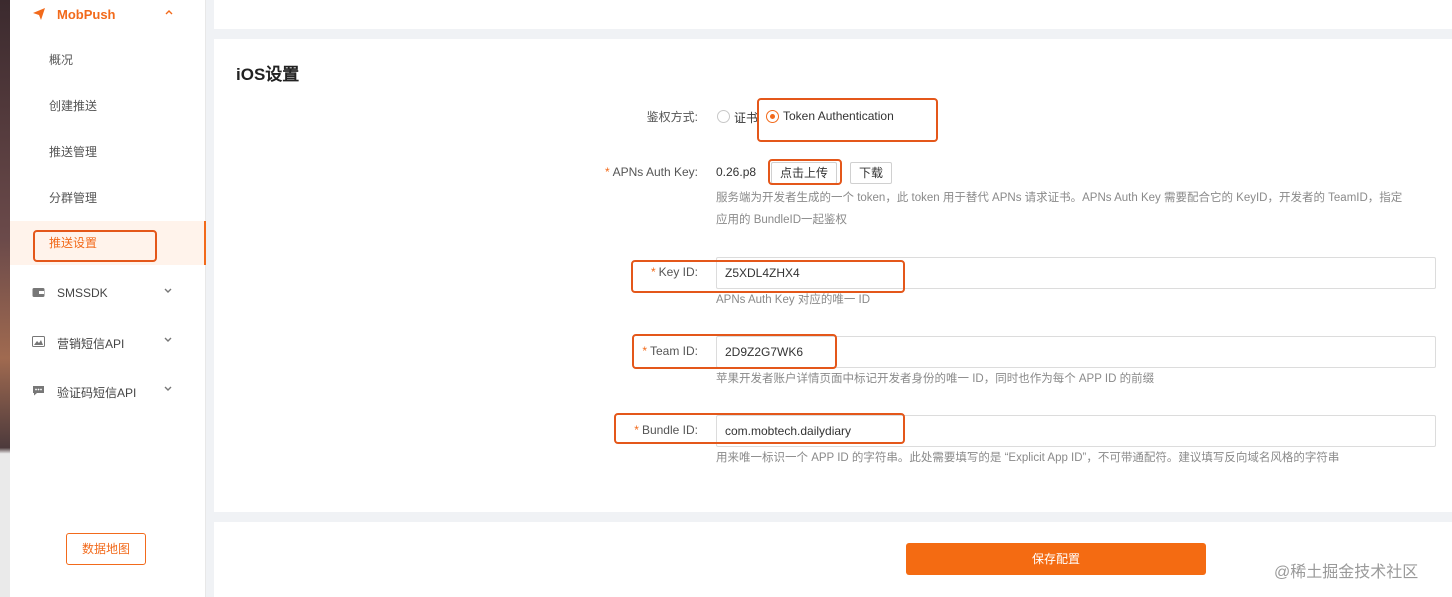 This screenshot has height=597, width=1452. What do you see at coordinates (1076, 352) in the screenshot?
I see `team-id-input: 2D9Z2G7WK6` at bounding box center [1076, 352].